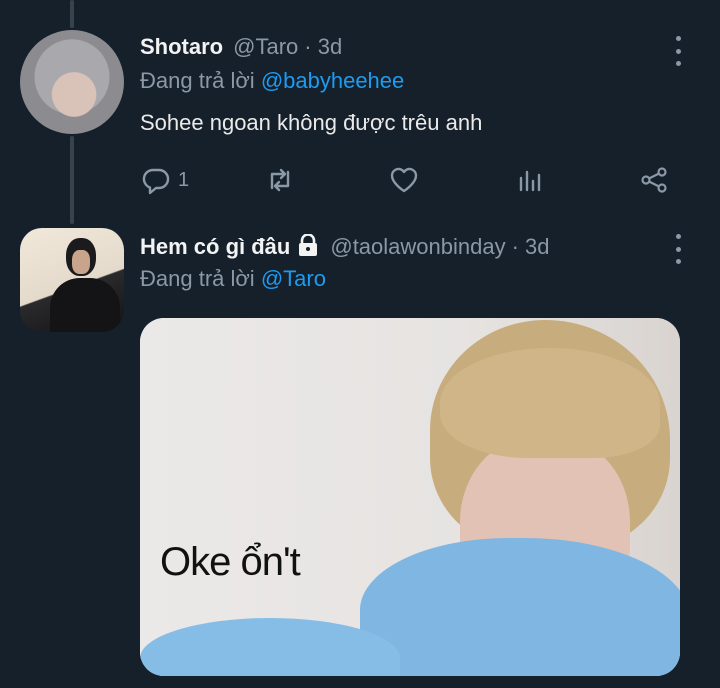 This screenshot has height=688, width=720. What do you see at coordinates (265, 47) in the screenshot?
I see `user-handle: @Taro` at bounding box center [265, 47].